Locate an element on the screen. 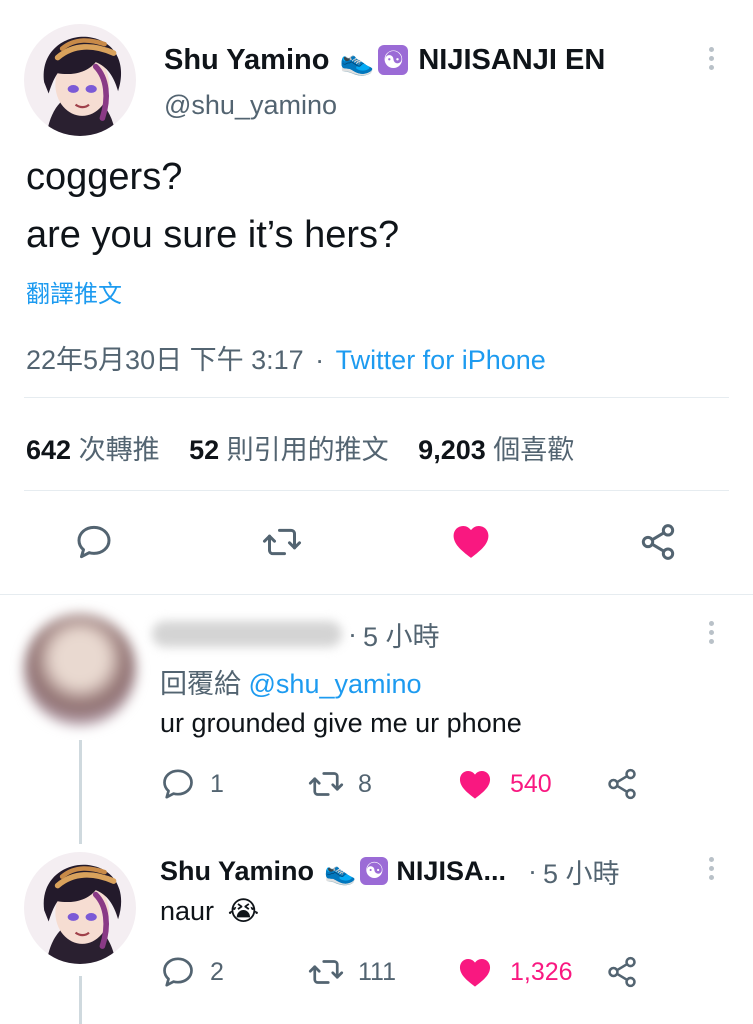 This screenshot has height=1024, width=753. reply-button is located at coordinates (94, 542).